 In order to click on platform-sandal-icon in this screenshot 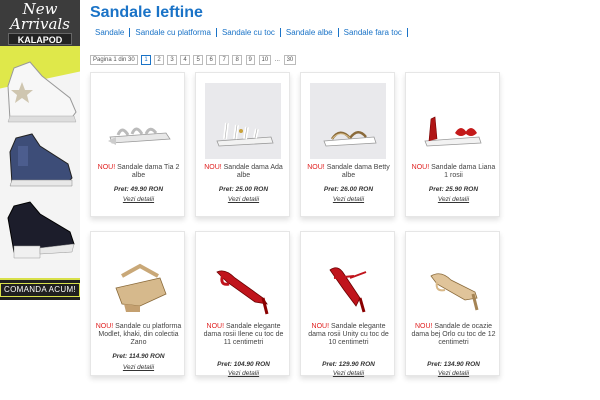, I will do `click(141, 287)`.